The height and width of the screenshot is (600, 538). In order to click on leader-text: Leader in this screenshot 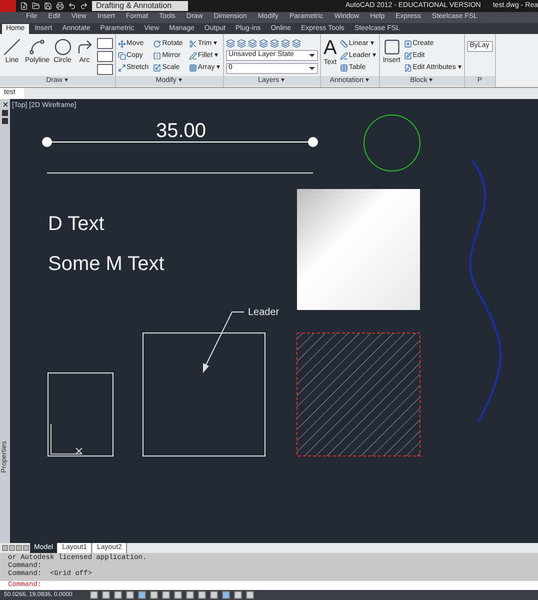, I will do `click(264, 312)`.